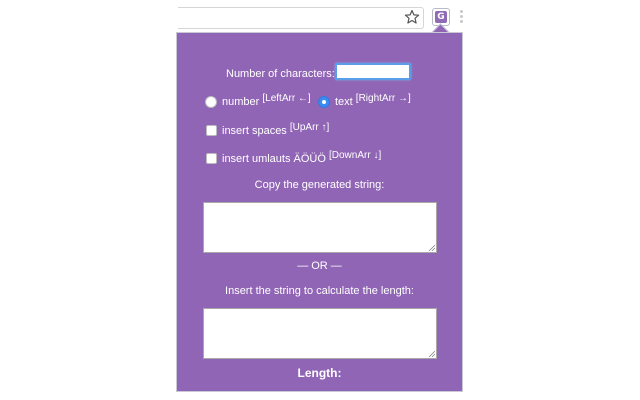 This screenshot has height=400, width=640. I want to click on radio-number-label: number, so click(241, 102).